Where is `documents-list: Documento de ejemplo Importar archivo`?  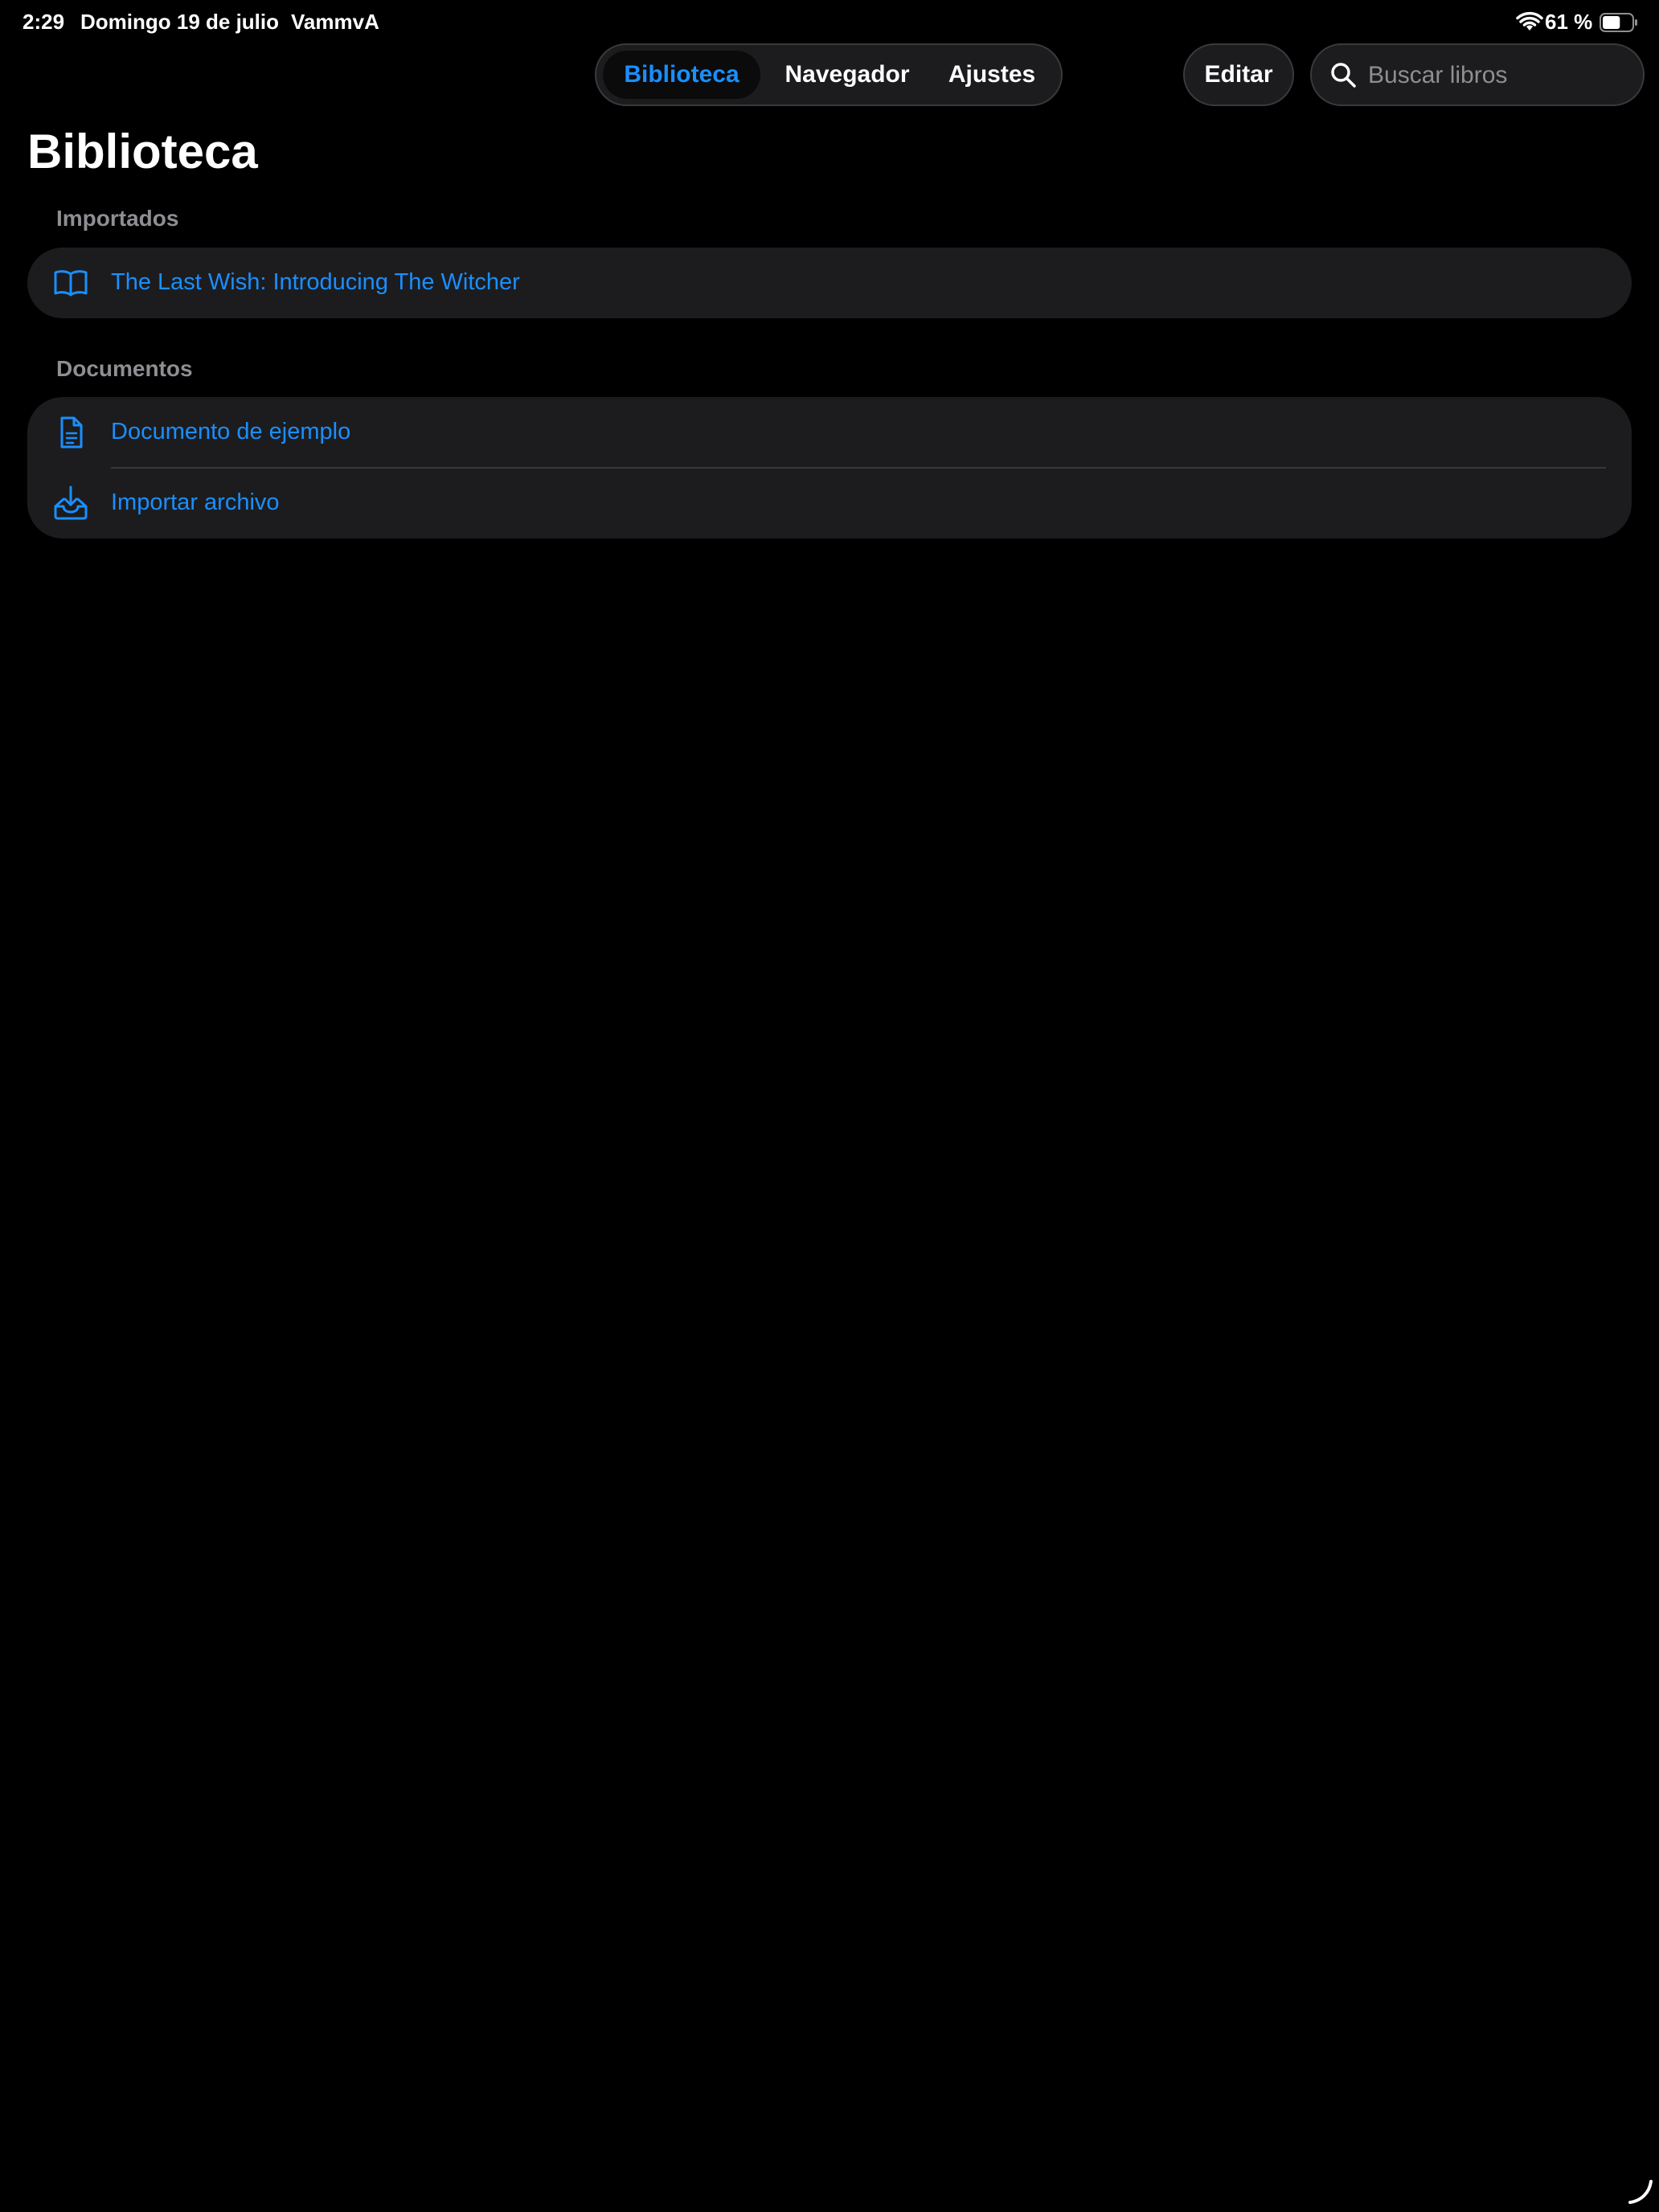 documents-list: Documento de ejemplo Importar archivo is located at coordinates (829, 468).